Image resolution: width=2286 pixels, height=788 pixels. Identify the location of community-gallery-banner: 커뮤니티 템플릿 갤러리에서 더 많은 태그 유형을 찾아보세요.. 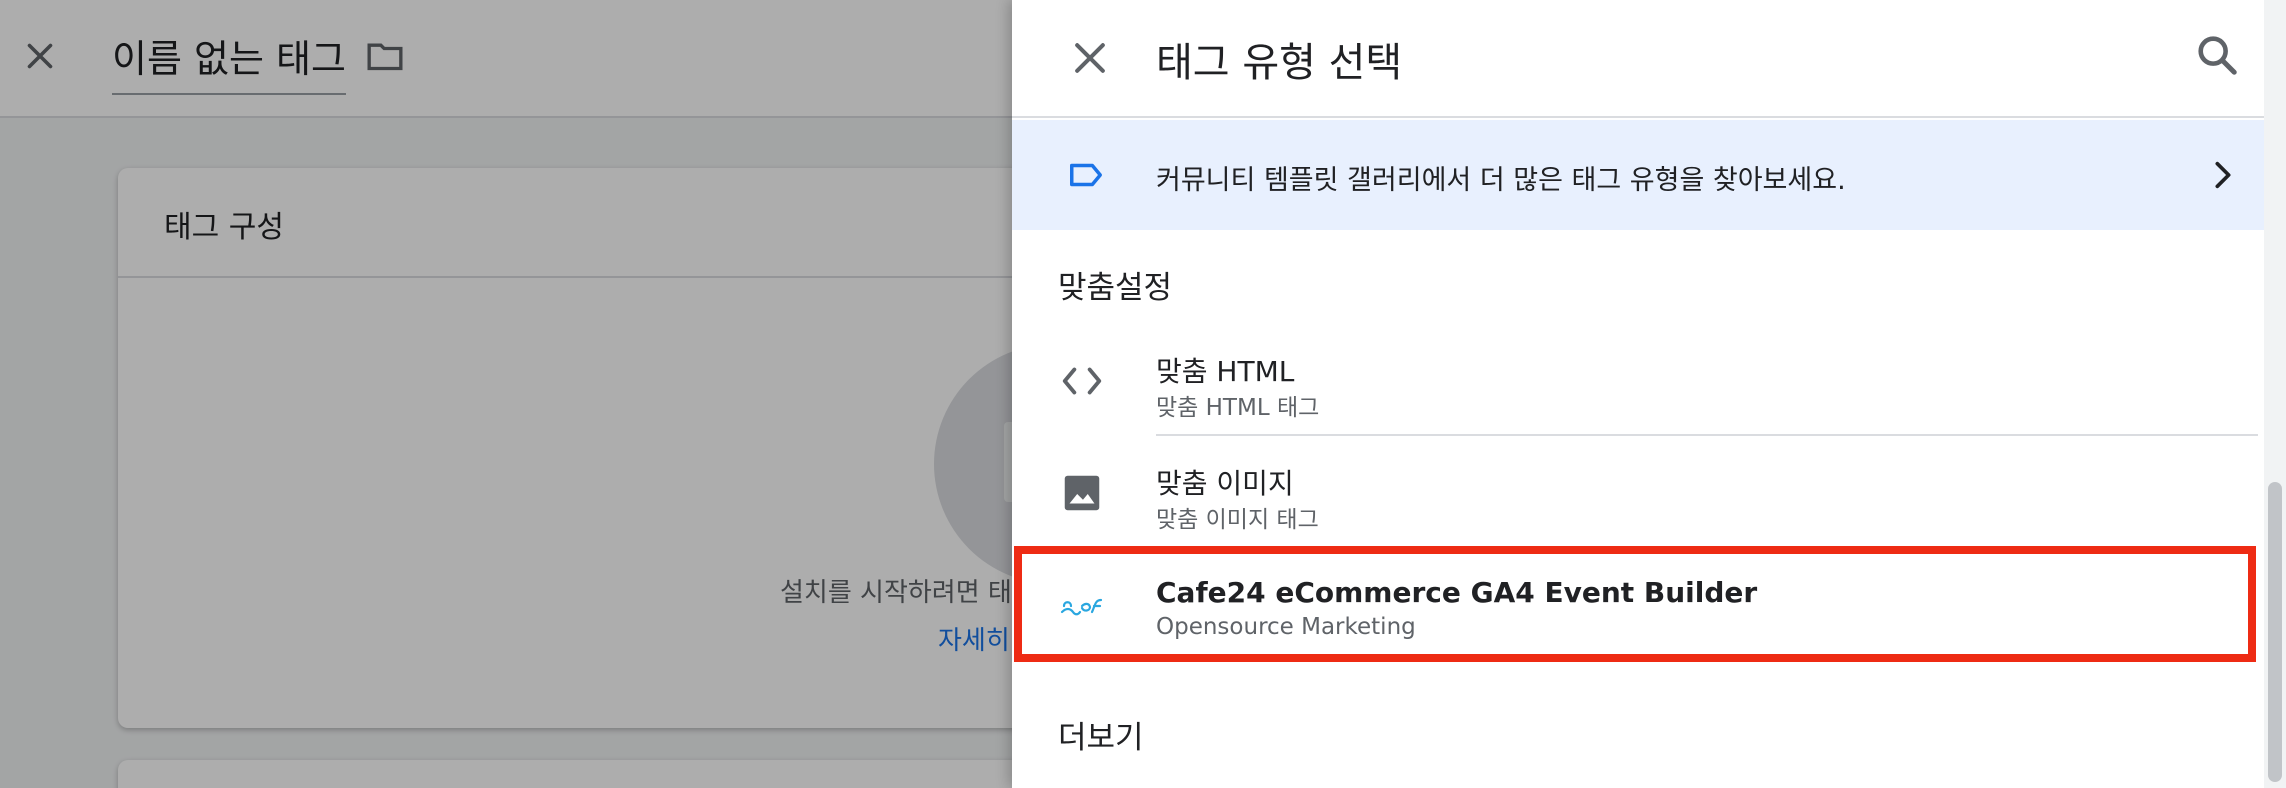
(1649, 175).